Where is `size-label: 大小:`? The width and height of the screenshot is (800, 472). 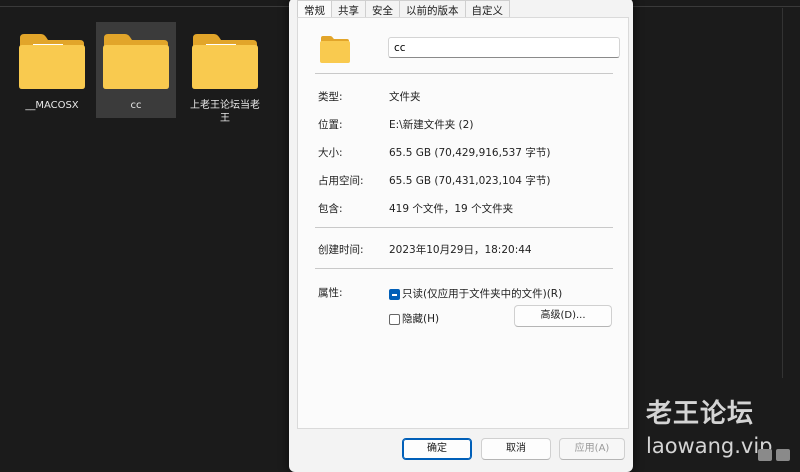 size-label: 大小: is located at coordinates (330, 153).